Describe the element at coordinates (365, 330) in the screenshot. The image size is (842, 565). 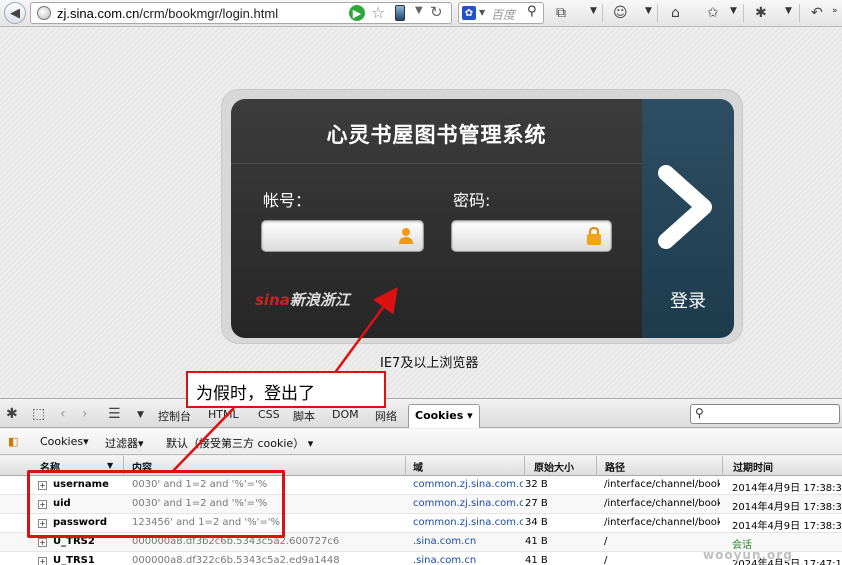
I see `arrow-to-login-form` at that location.